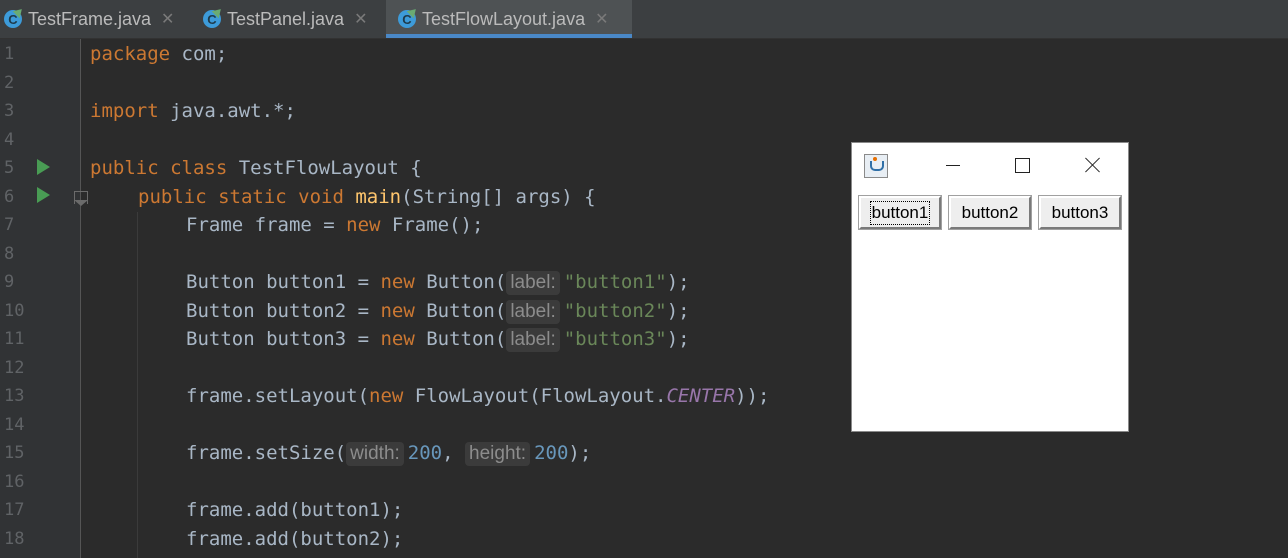 The width and height of the screenshot is (1288, 558). Describe the element at coordinates (124, 111) in the screenshot. I see `keyword: import` at that location.